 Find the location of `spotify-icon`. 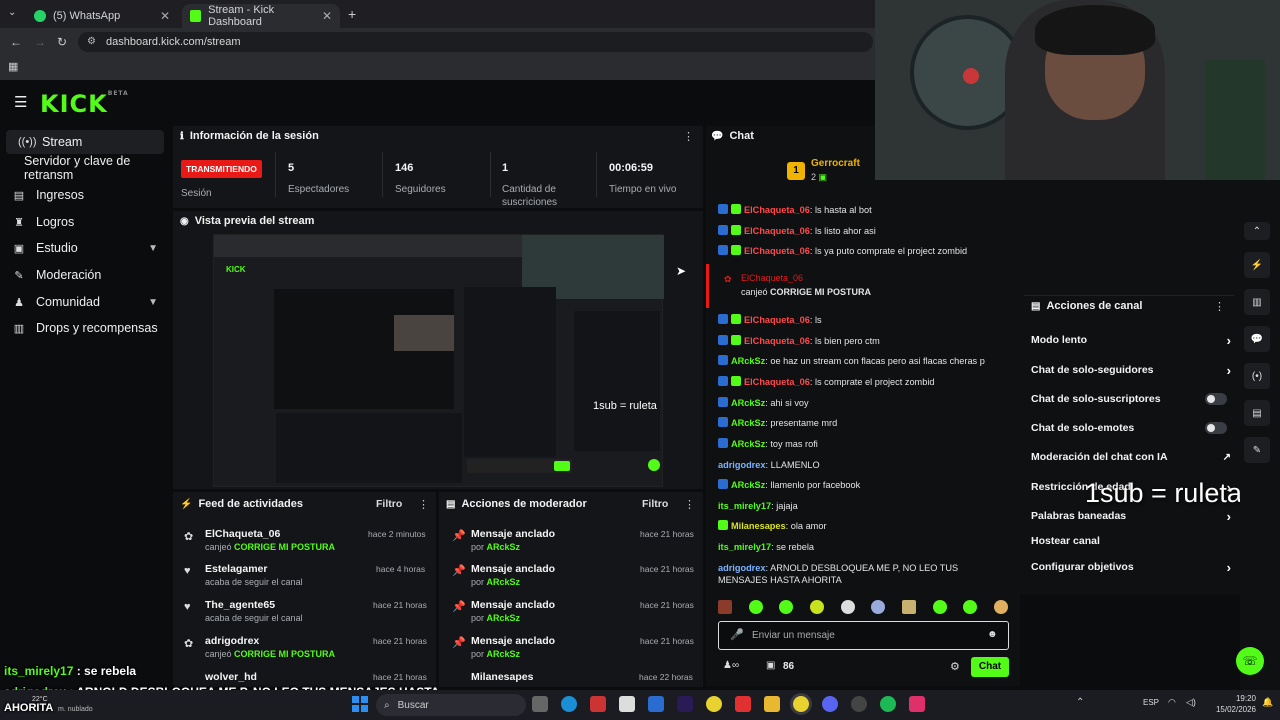

spotify-icon is located at coordinates (888, 704).